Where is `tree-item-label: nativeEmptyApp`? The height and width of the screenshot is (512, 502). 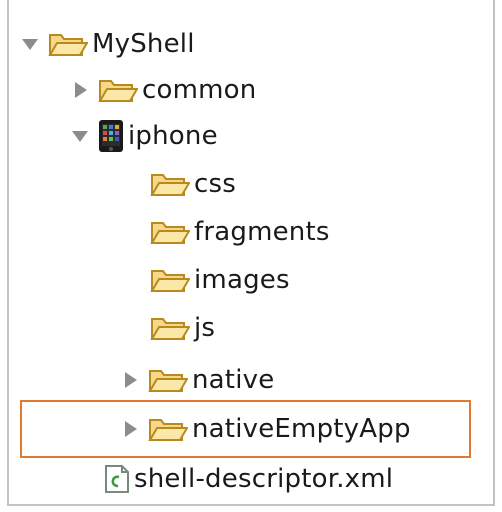 tree-item-label: nativeEmptyApp is located at coordinates (301, 429).